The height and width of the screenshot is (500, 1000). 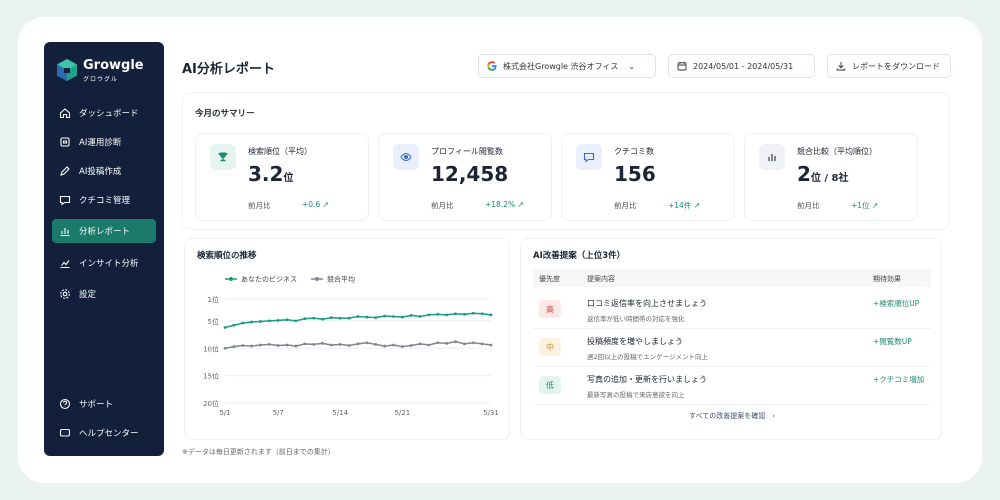 What do you see at coordinates (278, 413) in the screenshot?
I see `x-tick-label: 5/7` at bounding box center [278, 413].